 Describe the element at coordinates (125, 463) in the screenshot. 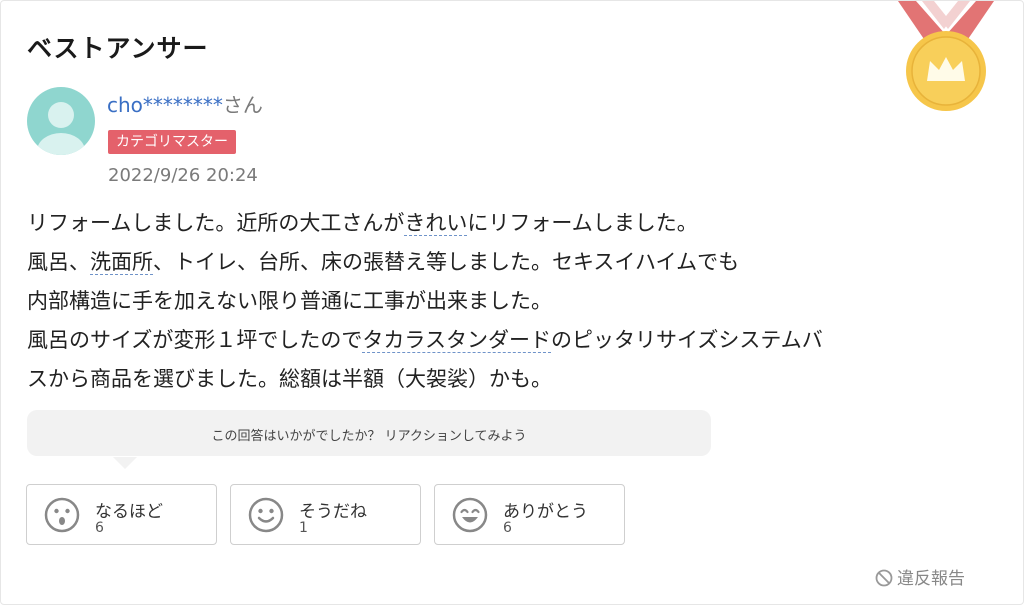

I see `reaction-prompt-tail` at that location.